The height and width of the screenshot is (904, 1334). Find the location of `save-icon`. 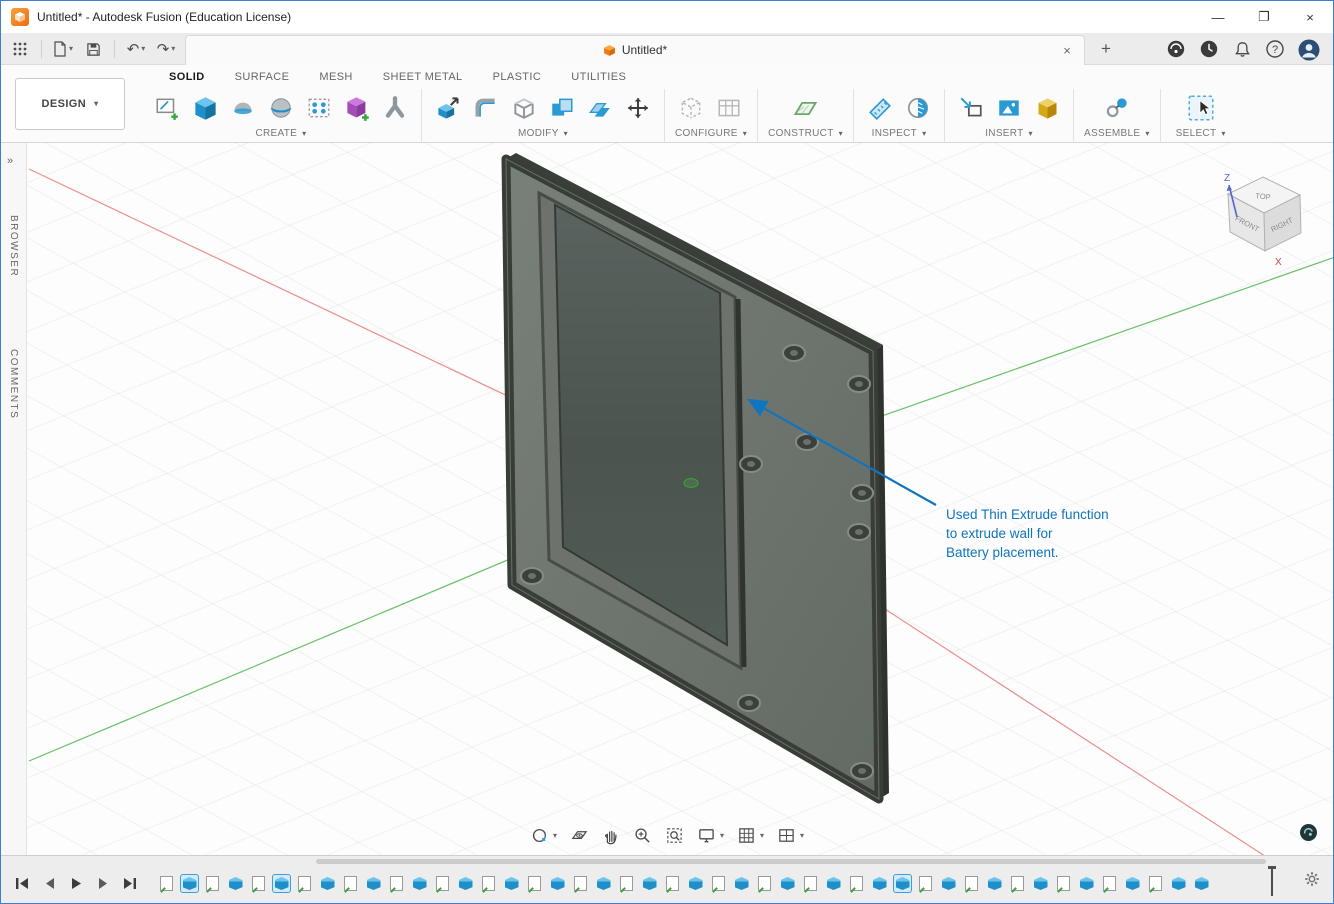

save-icon is located at coordinates (93, 49).